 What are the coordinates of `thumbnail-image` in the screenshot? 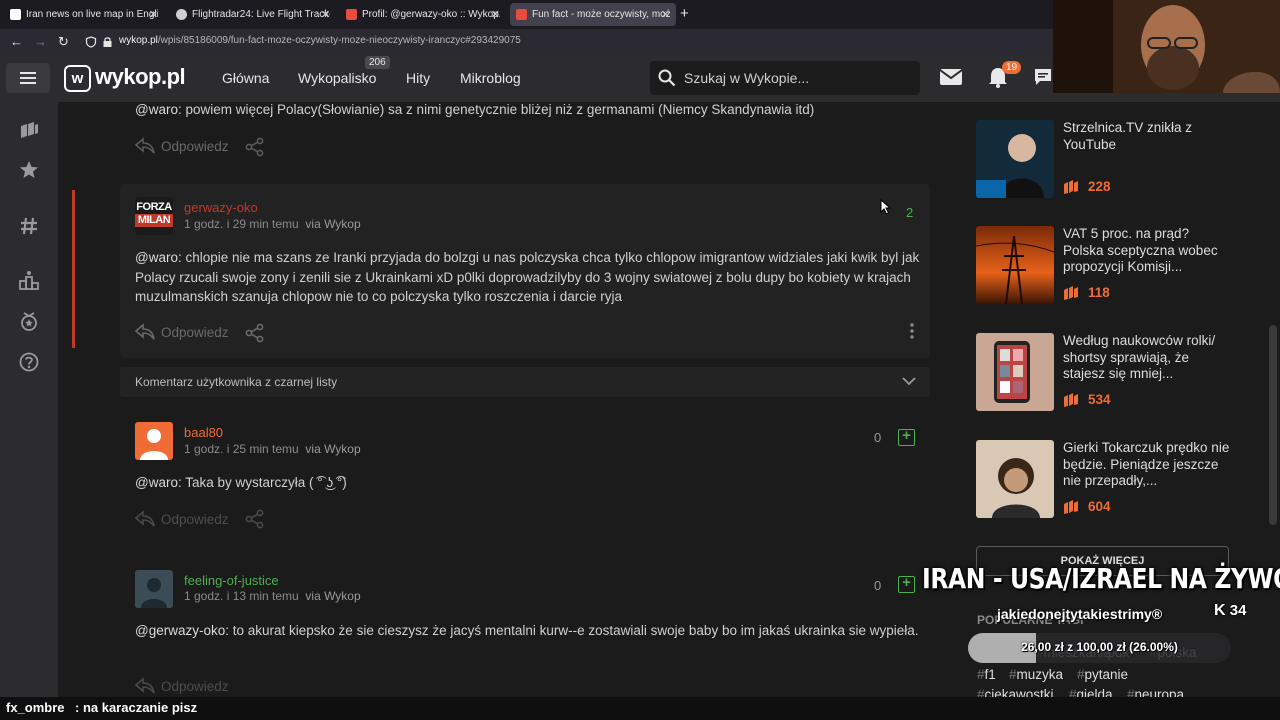 It's located at (1015, 372).